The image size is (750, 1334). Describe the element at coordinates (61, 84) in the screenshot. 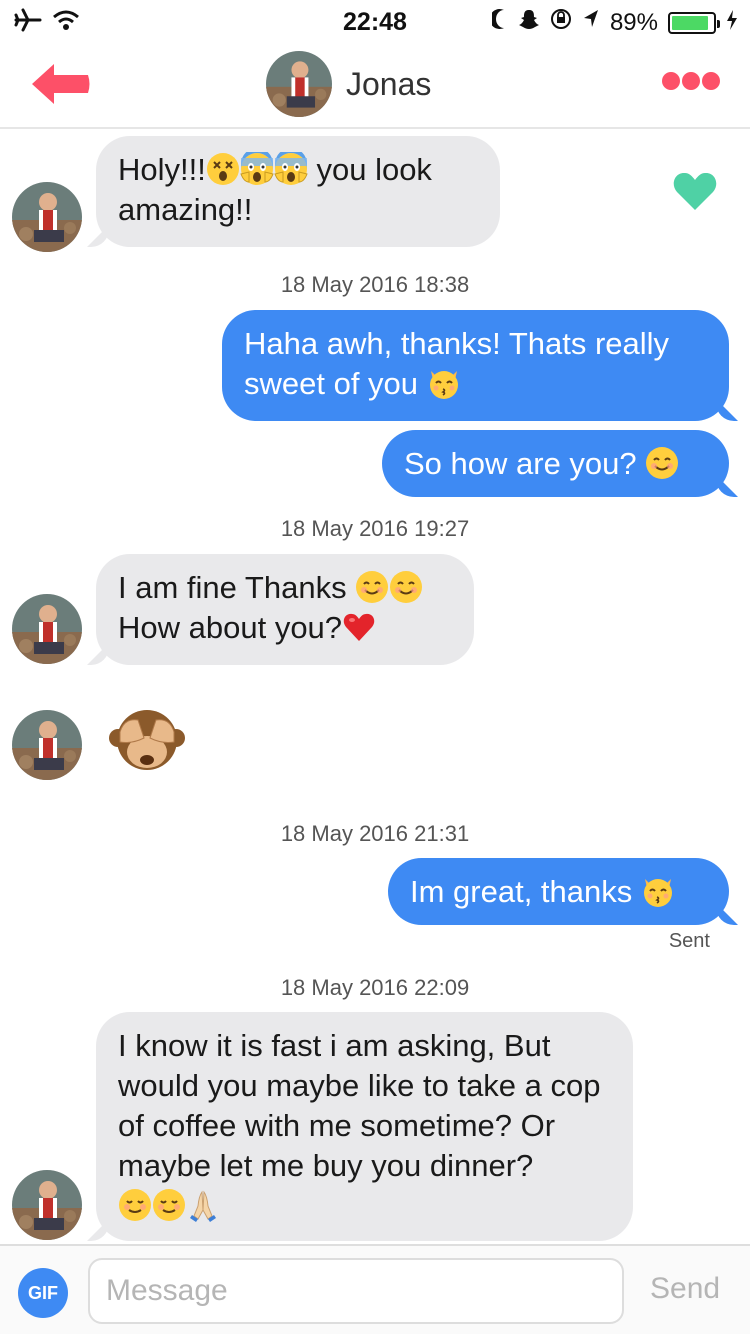

I see `back-arrow-icon` at that location.